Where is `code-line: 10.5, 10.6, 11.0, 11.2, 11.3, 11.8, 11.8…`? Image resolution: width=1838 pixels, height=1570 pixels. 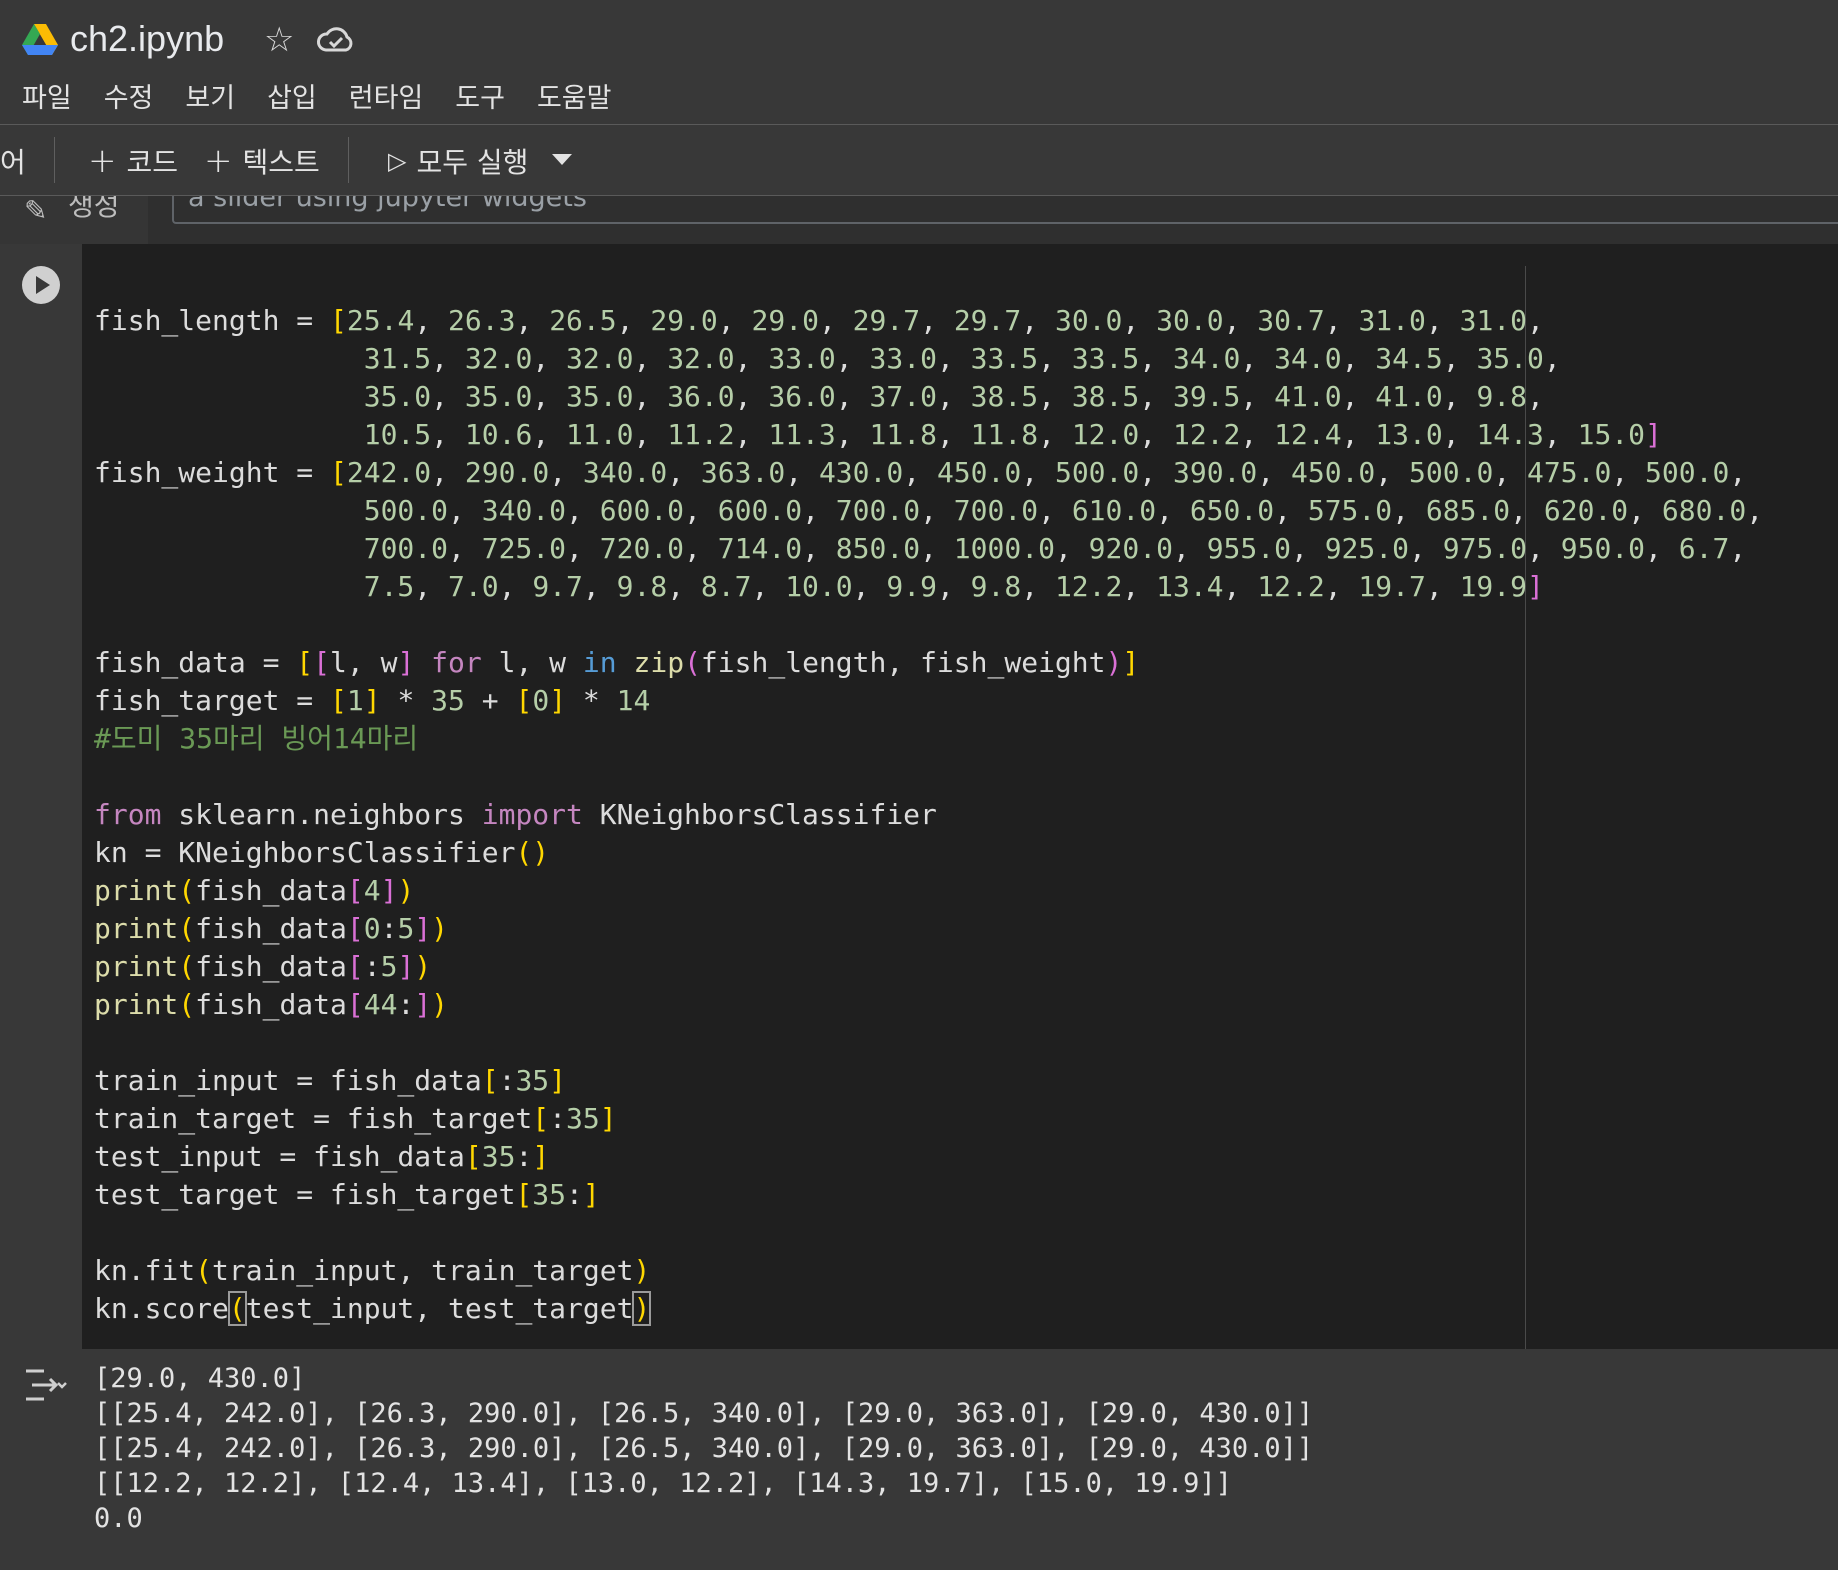 code-line: 10.5, 10.6, 11.0, 11.2, 11.3, 11.8, 11.8… is located at coordinates (878, 434).